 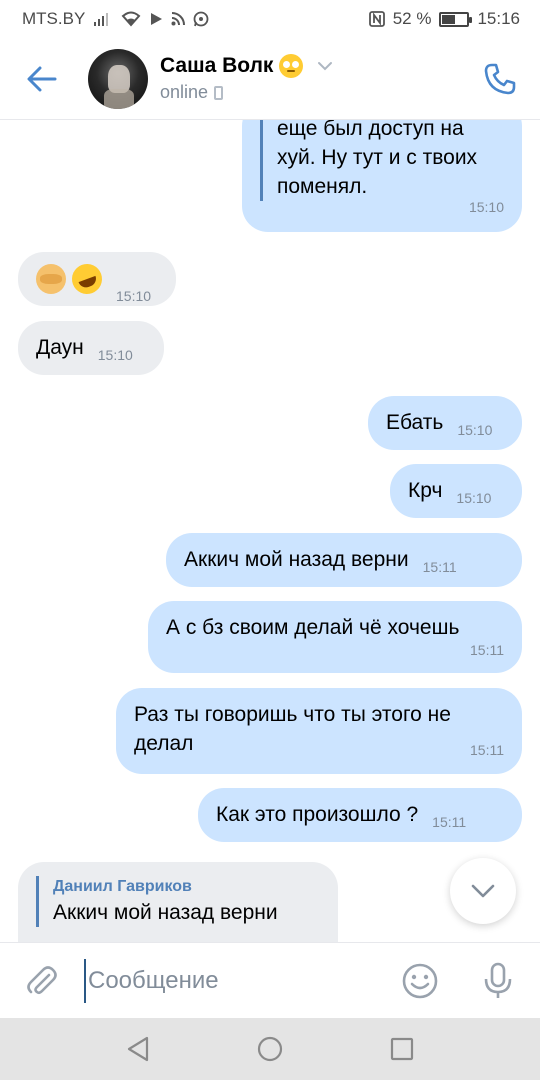 What do you see at coordinates (103, 19) in the screenshot?
I see `signal-icon` at bounding box center [103, 19].